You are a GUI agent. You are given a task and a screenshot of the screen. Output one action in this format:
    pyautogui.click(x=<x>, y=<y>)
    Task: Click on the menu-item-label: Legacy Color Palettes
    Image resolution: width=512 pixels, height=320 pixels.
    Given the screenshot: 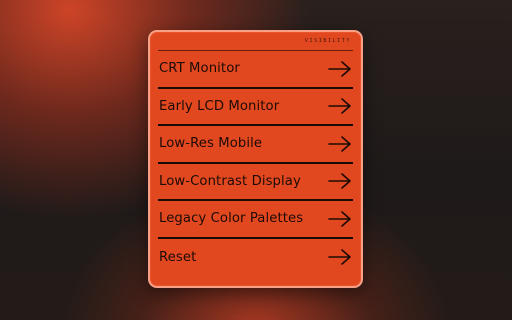 What is the action you would take?
    pyautogui.click(x=231, y=219)
    